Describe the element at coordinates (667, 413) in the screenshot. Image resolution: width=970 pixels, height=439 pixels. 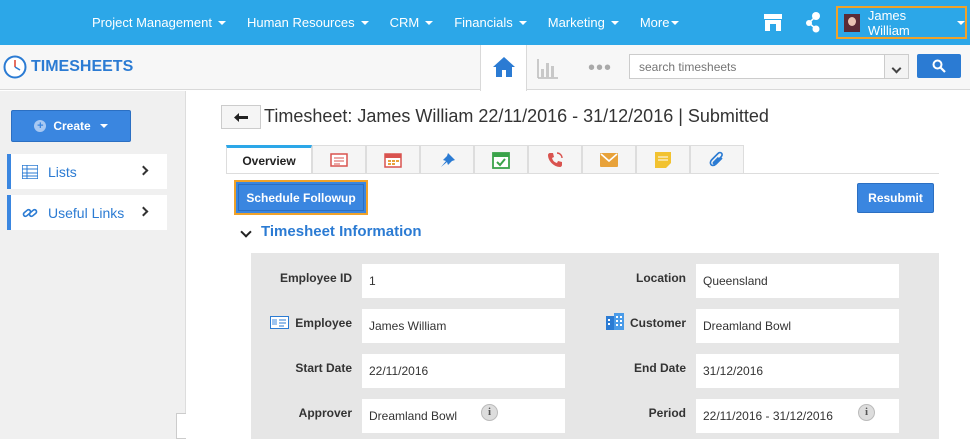
I see `field-label-period: Period` at that location.